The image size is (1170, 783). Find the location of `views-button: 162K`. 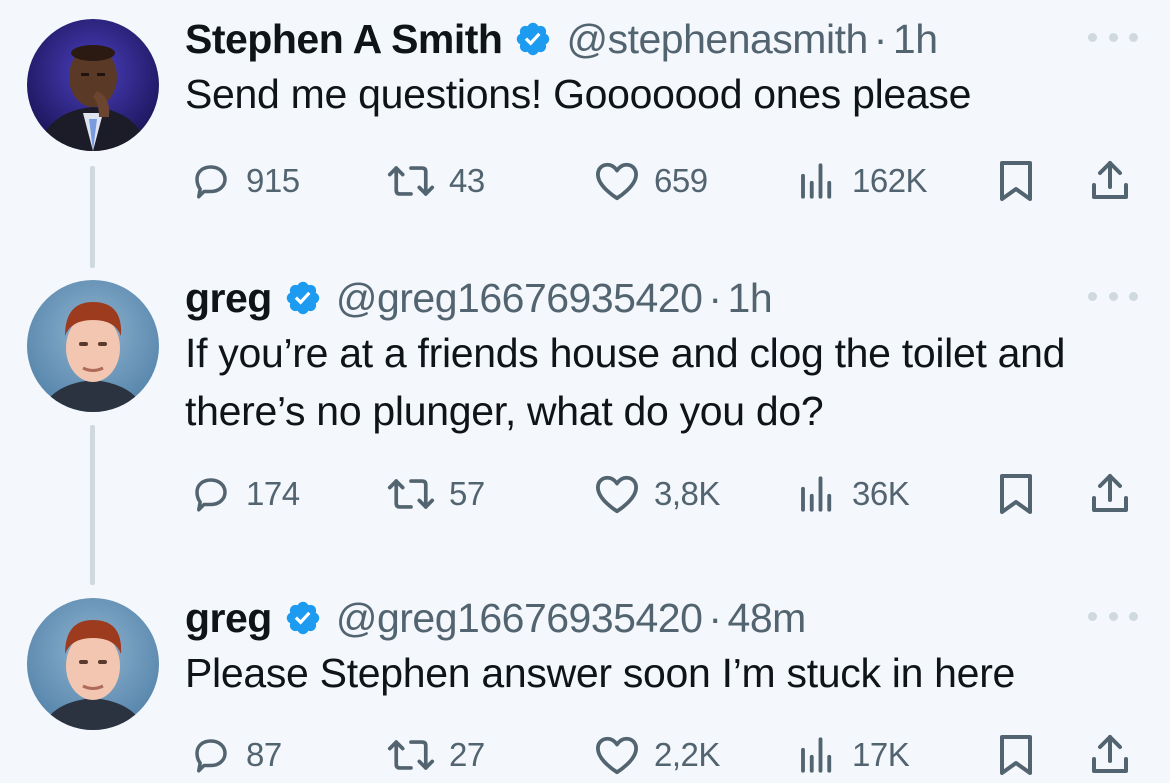

views-button: 162K is located at coordinates (862, 181).